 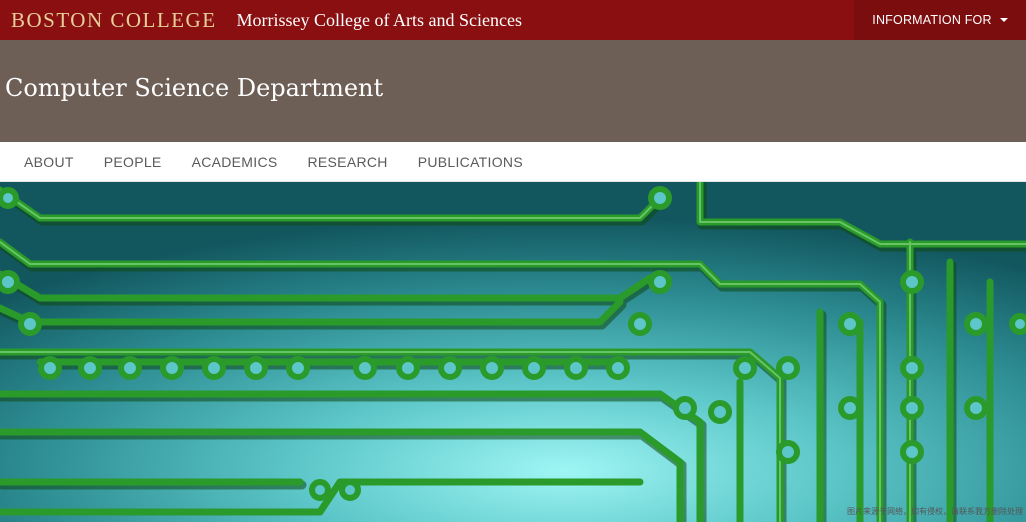 What do you see at coordinates (114, 20) in the screenshot?
I see `boston-college-logo: BOSTON COLLEGE` at bounding box center [114, 20].